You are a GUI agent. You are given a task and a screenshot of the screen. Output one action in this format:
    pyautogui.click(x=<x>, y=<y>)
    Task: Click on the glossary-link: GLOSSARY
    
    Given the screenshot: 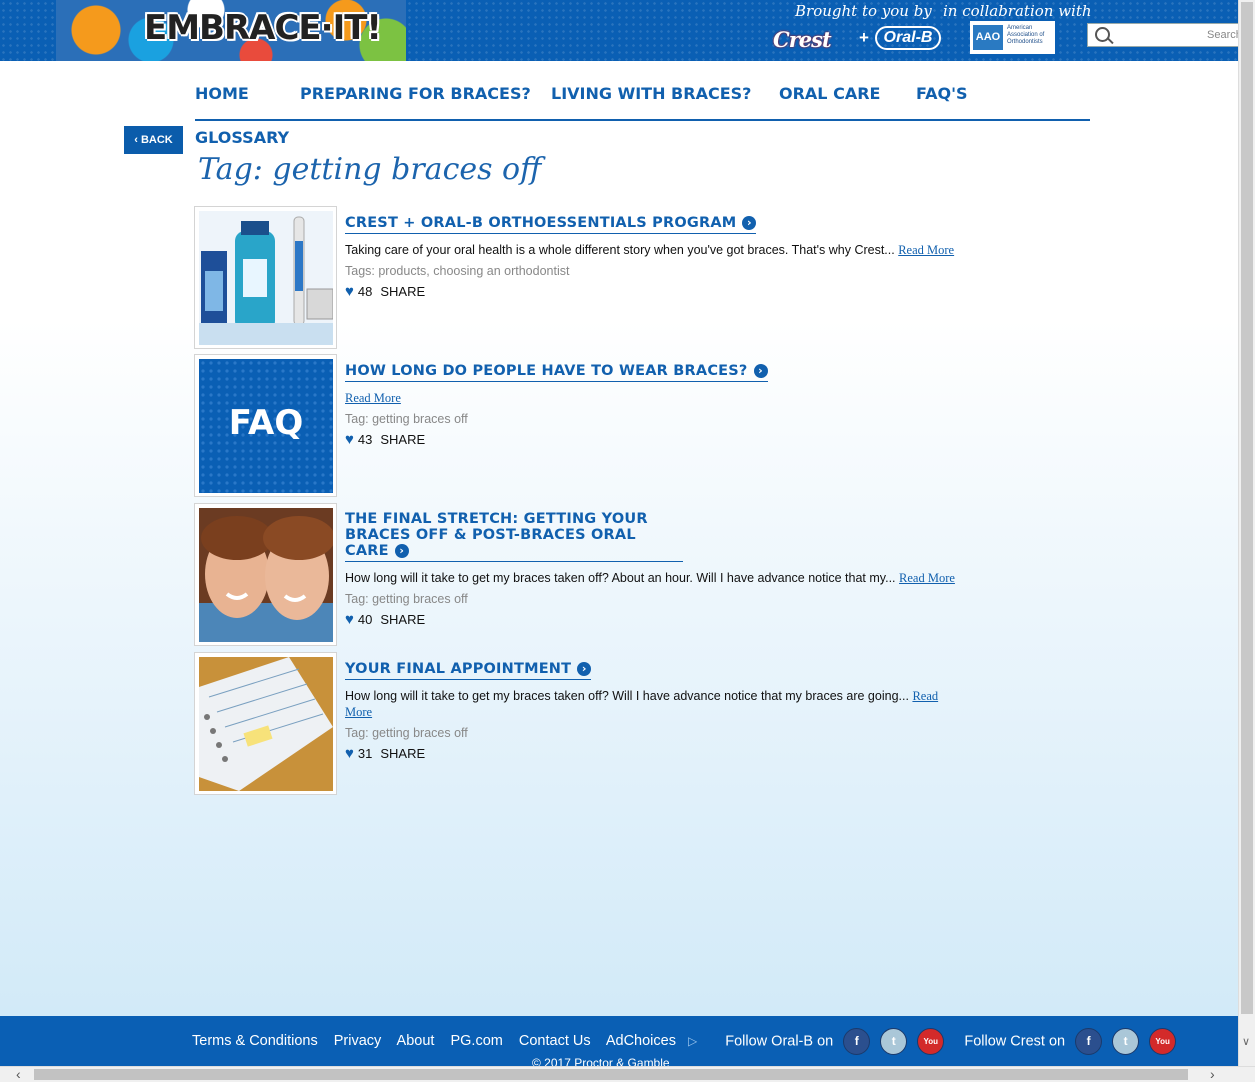 What is the action you would take?
    pyautogui.click(x=242, y=137)
    